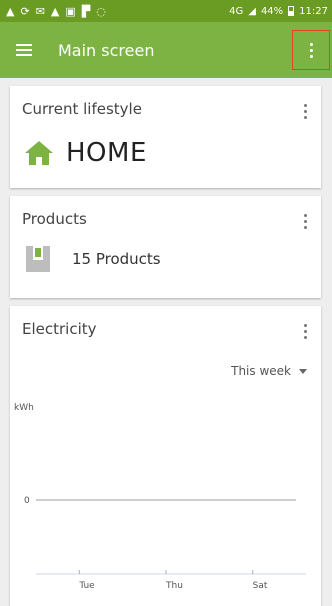 This screenshot has width=332, height=606. I want to click on battery-percent: 44%, so click(272, 11).